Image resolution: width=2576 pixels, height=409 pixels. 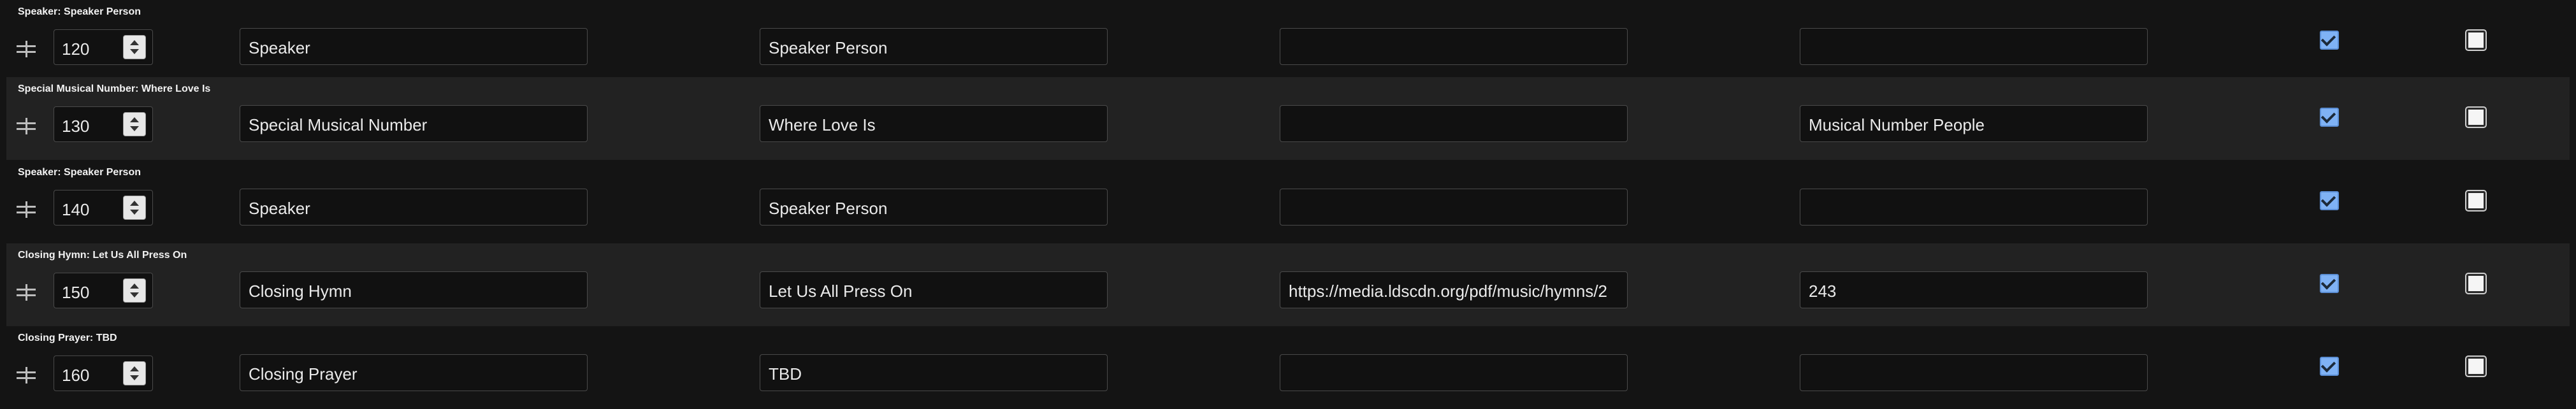 What do you see at coordinates (103, 47) in the screenshot?
I see `order-number-input: 120` at bounding box center [103, 47].